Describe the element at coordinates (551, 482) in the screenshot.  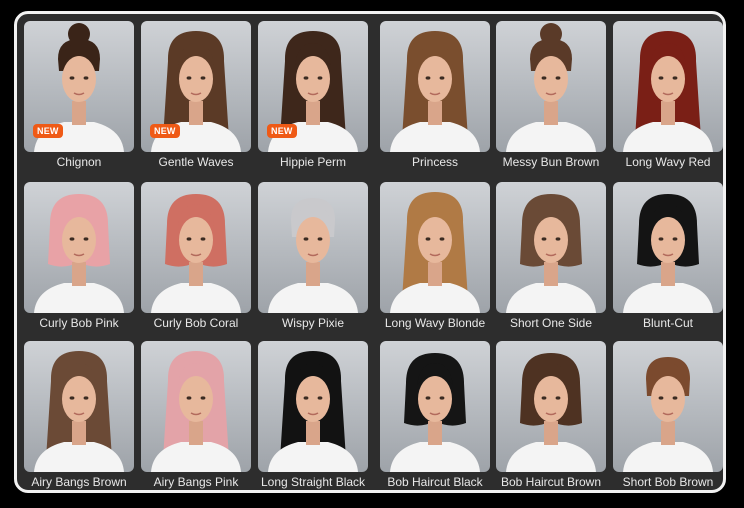
I see `hairstyle-label: Bob Haircut Brown` at that location.